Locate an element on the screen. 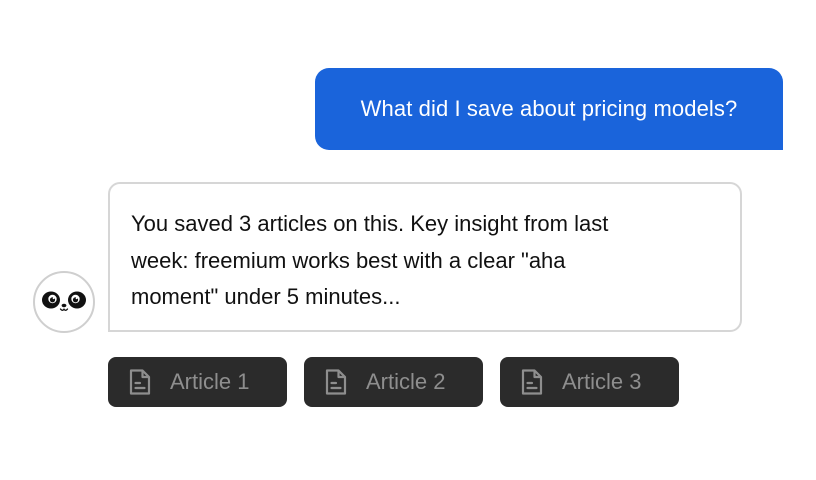  source-article-chip-2: Article 2 is located at coordinates (393, 382).